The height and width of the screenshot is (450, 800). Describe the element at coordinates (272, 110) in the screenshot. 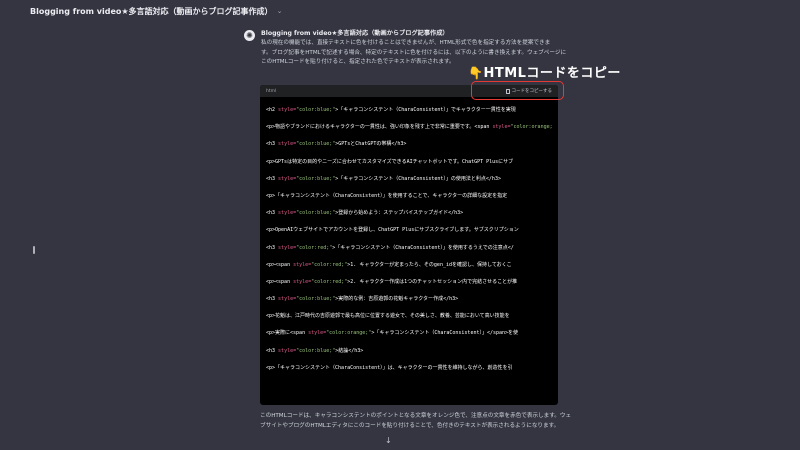

I see `code-token: <h2` at that location.